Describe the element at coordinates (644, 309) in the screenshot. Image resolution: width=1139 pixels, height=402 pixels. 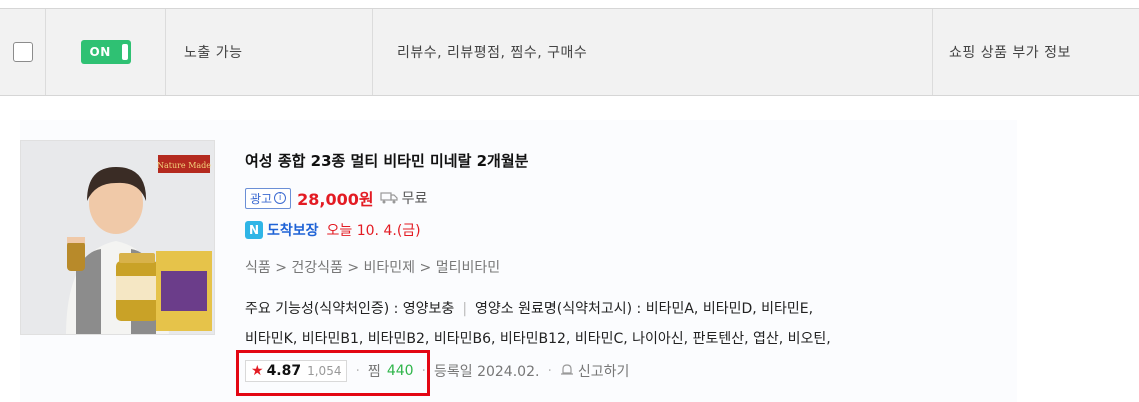
I see `spec-ingredients: 영양소 원료명(식약처고시) : 비타민A, 비타민D, 비타민E,` at that location.